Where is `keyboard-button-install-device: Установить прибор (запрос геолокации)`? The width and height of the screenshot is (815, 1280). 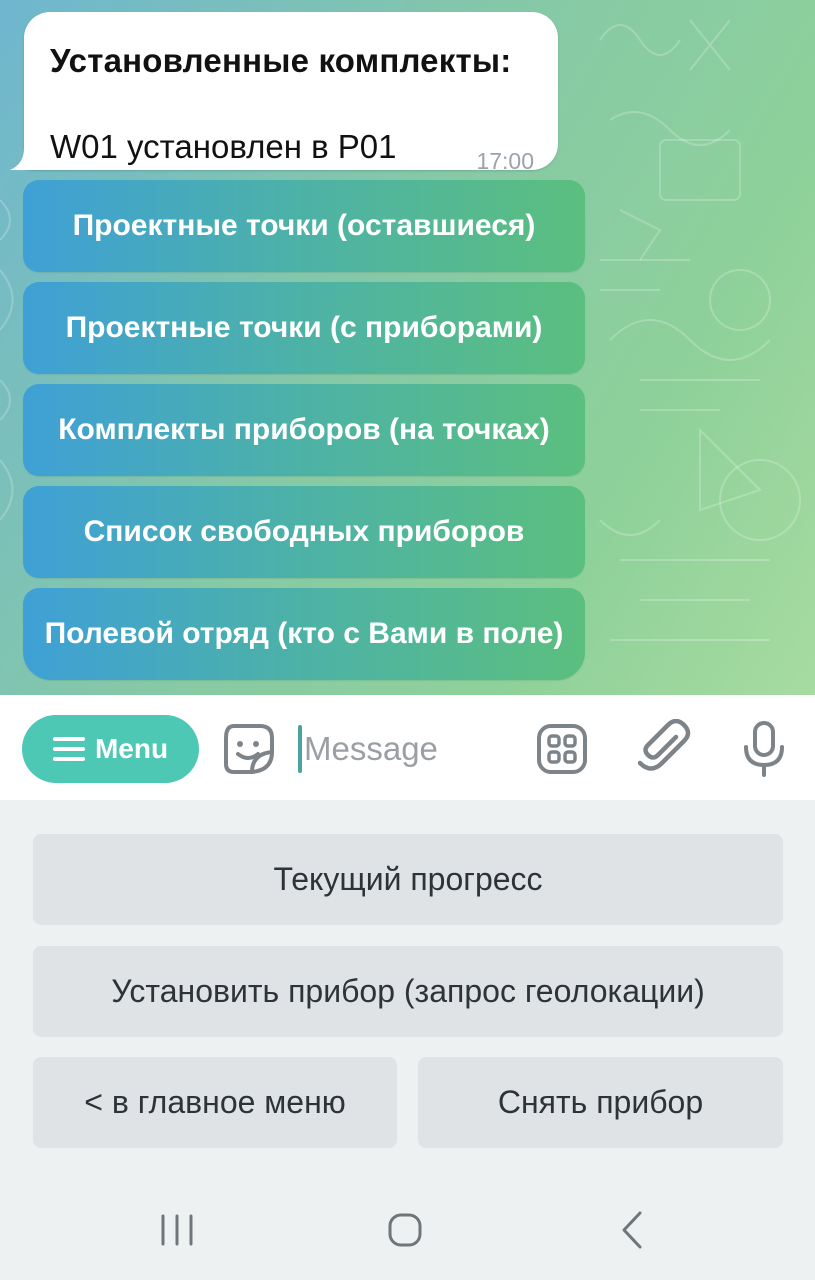 keyboard-button-install-device: Установить прибор (запрос геолокации) is located at coordinates (408, 991).